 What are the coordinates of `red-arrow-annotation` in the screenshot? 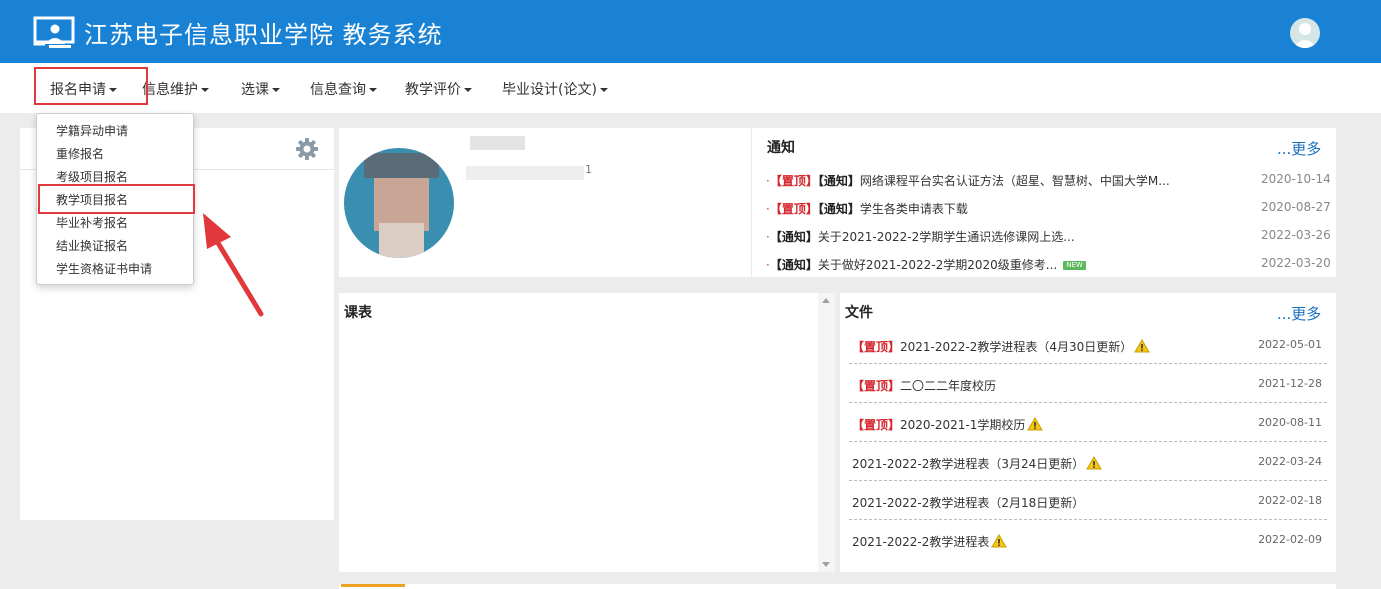 It's located at (233, 265).